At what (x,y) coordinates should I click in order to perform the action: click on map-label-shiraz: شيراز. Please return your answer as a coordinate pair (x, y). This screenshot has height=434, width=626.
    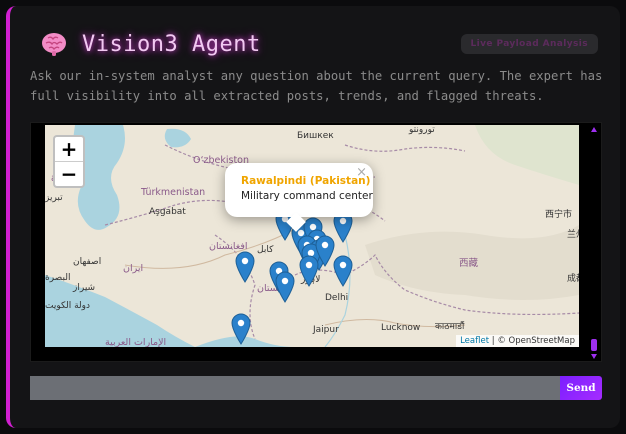
    Looking at the image, I should click on (84, 288).